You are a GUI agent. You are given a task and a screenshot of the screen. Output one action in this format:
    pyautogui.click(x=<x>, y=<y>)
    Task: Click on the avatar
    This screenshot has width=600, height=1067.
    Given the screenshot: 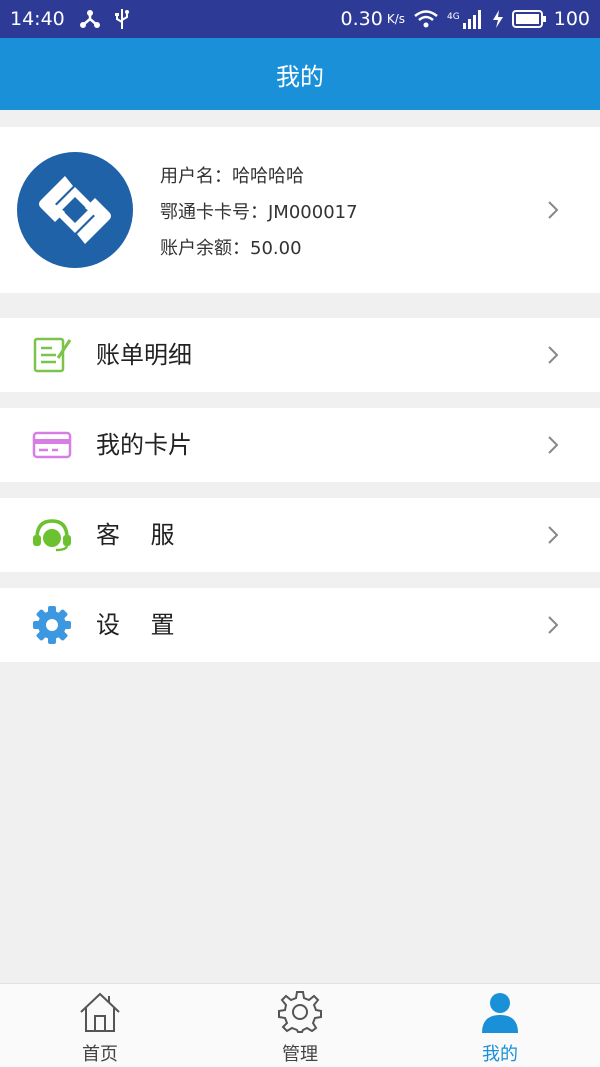 What is the action you would take?
    pyautogui.click(x=75, y=210)
    